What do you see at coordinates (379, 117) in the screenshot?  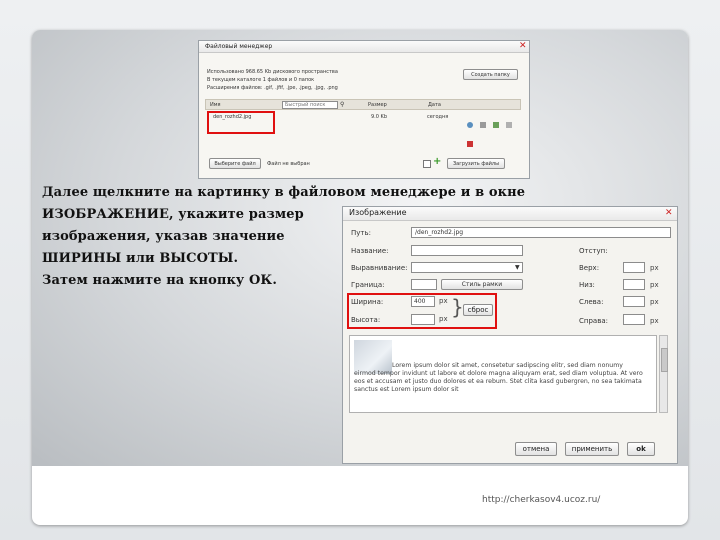 I see `file-size-cell: 9.0 Kb` at bounding box center [379, 117].